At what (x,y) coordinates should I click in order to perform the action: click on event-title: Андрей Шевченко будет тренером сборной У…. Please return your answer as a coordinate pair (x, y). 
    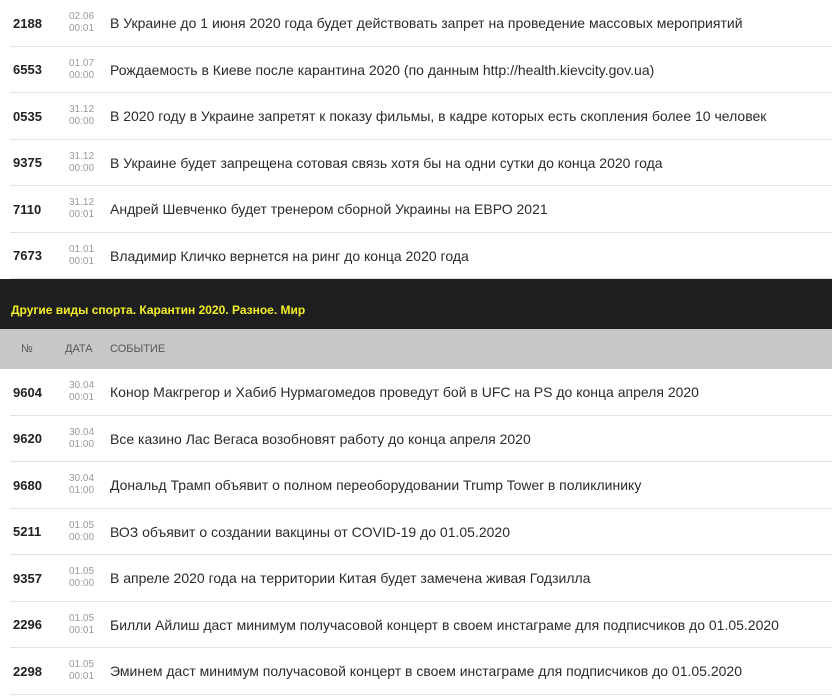
    Looking at the image, I should click on (471, 209).